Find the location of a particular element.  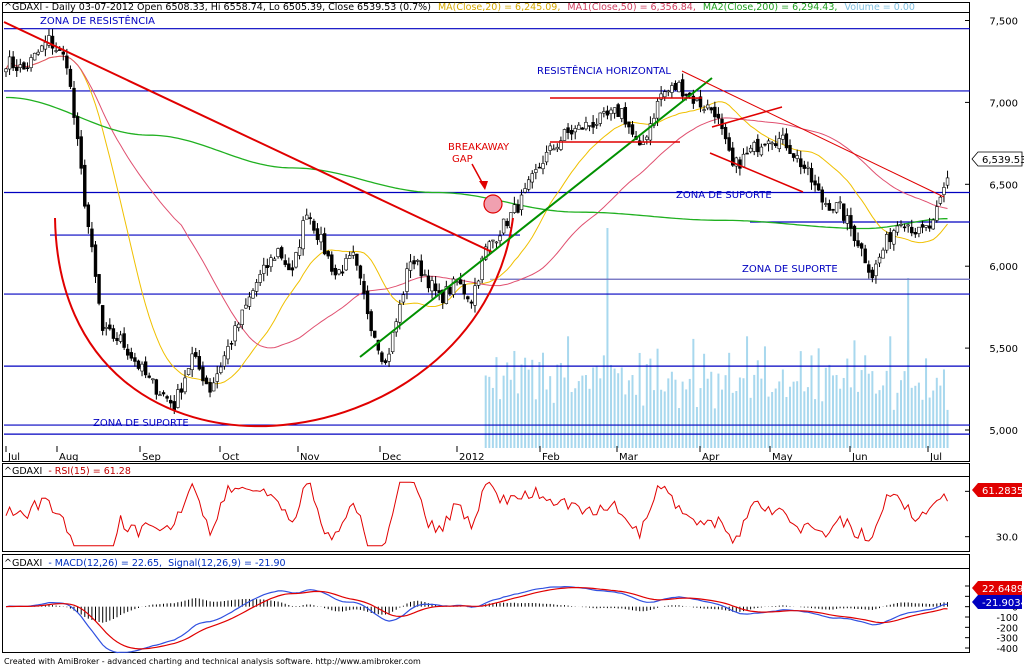

price-tick-label: 6,500 is located at coordinates (1003, 185).